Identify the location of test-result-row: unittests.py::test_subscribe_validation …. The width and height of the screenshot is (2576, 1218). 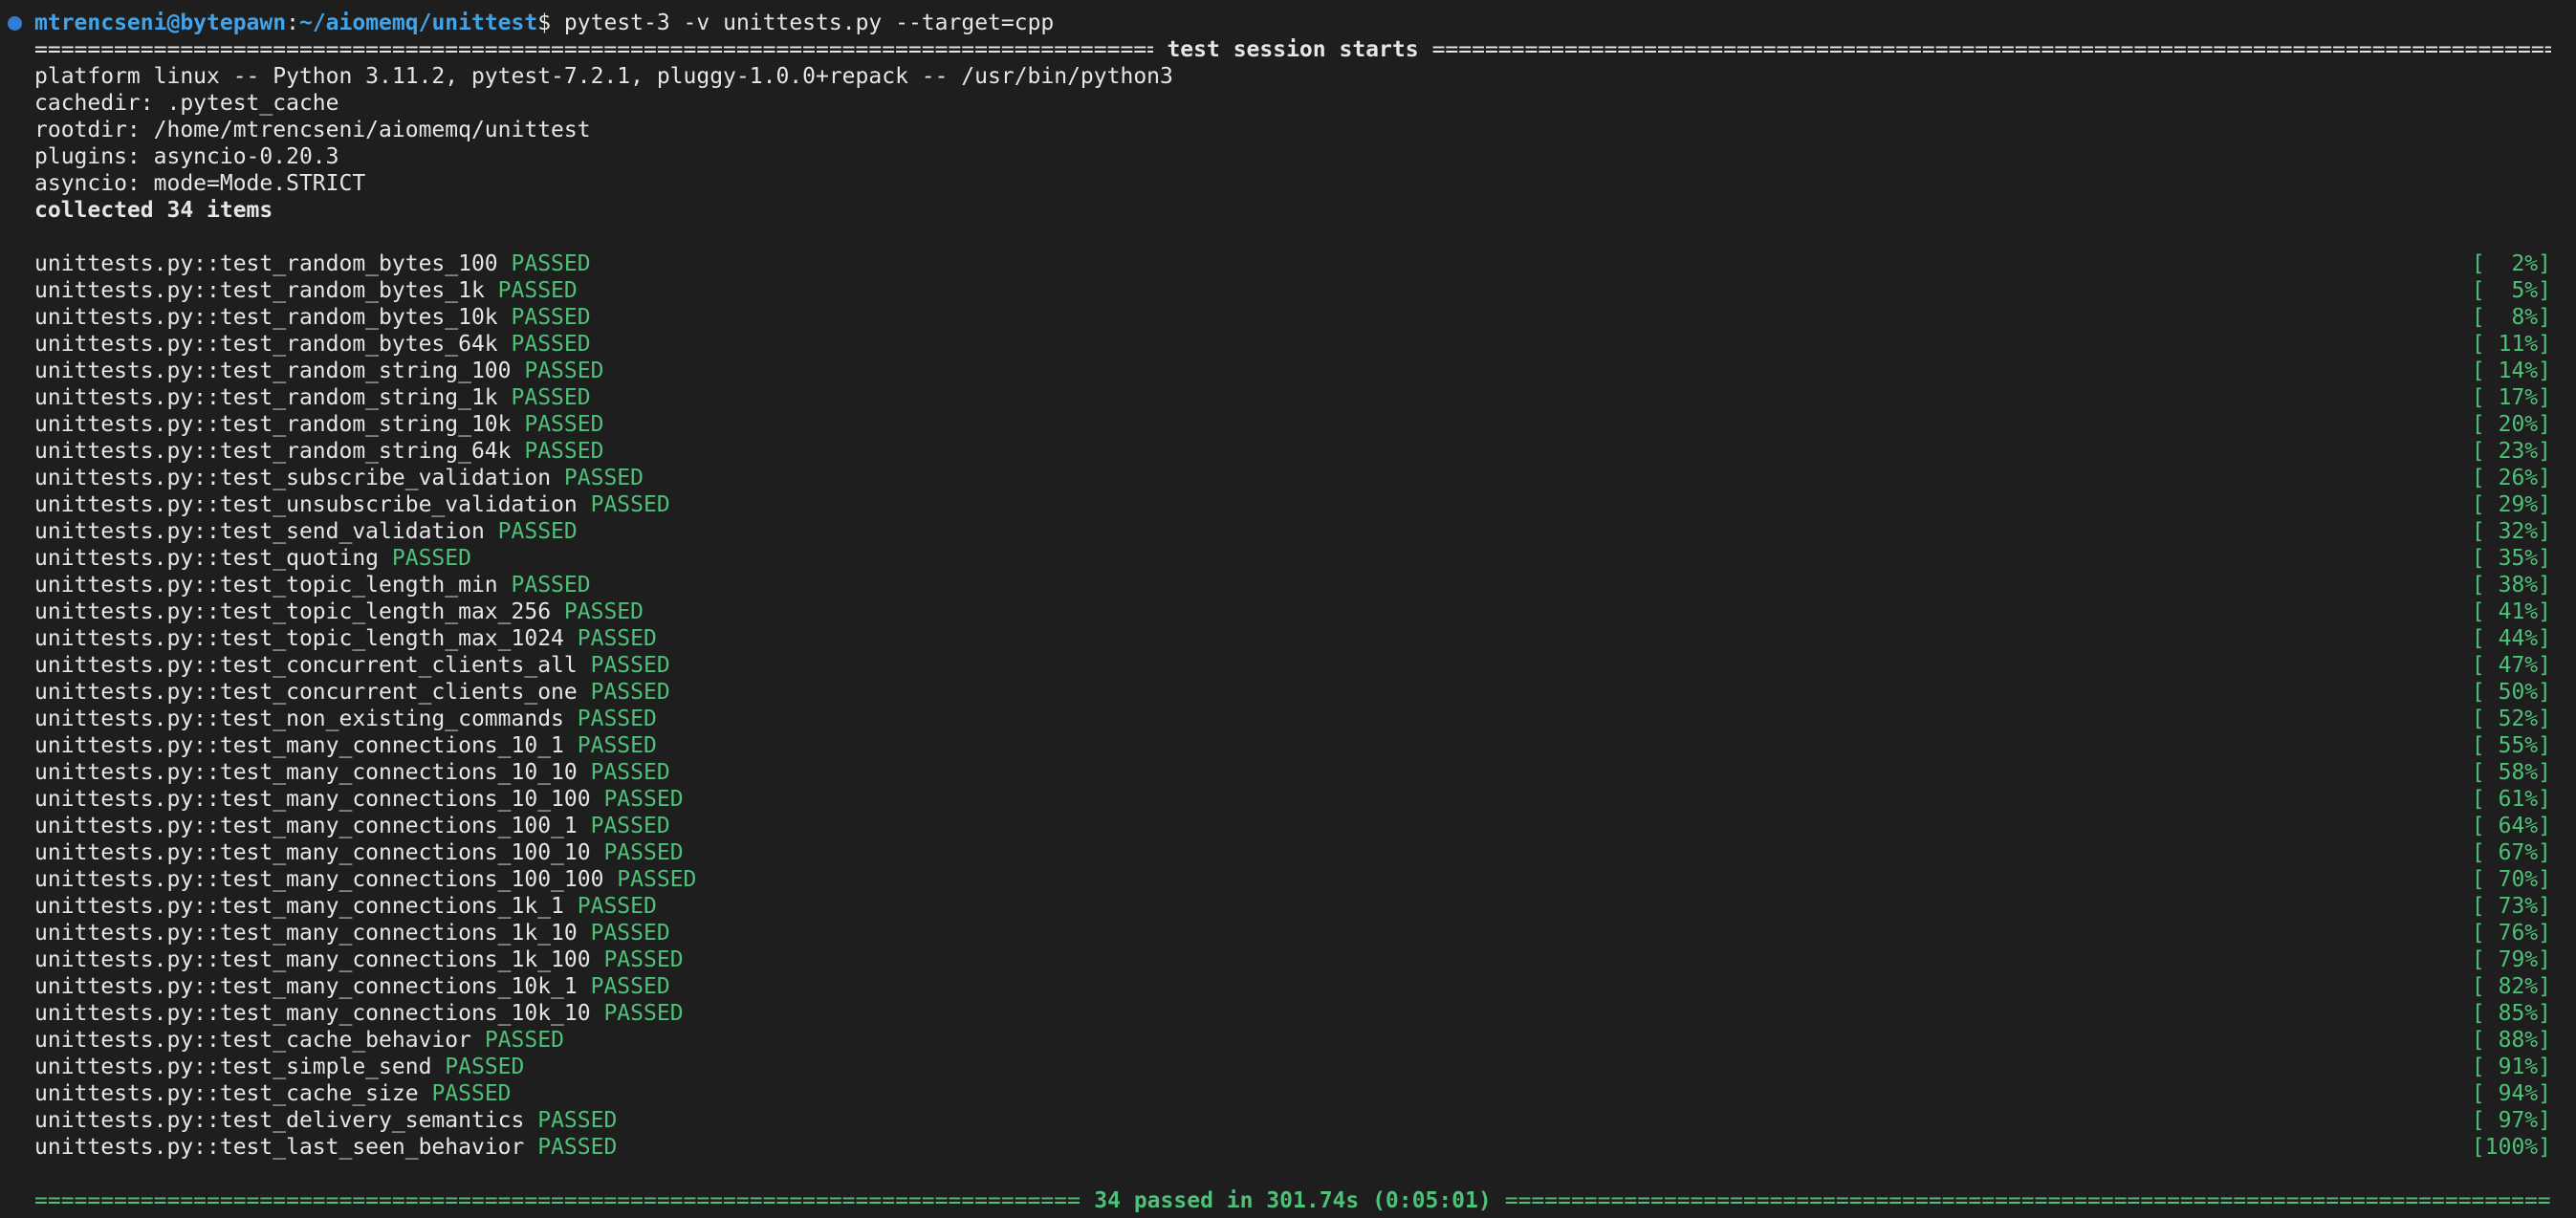
(1292, 478).